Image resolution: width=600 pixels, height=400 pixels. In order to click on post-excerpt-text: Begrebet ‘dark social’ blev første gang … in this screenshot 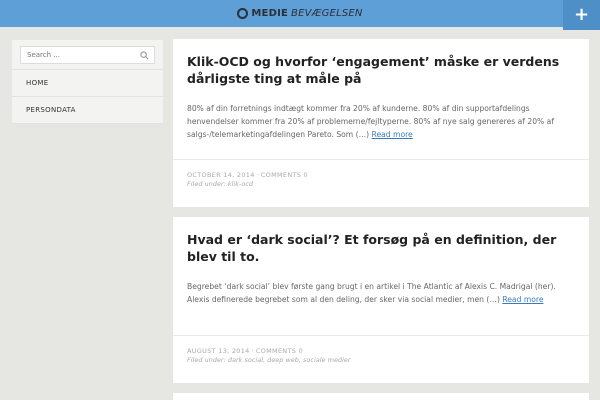, I will do `click(371, 293)`.